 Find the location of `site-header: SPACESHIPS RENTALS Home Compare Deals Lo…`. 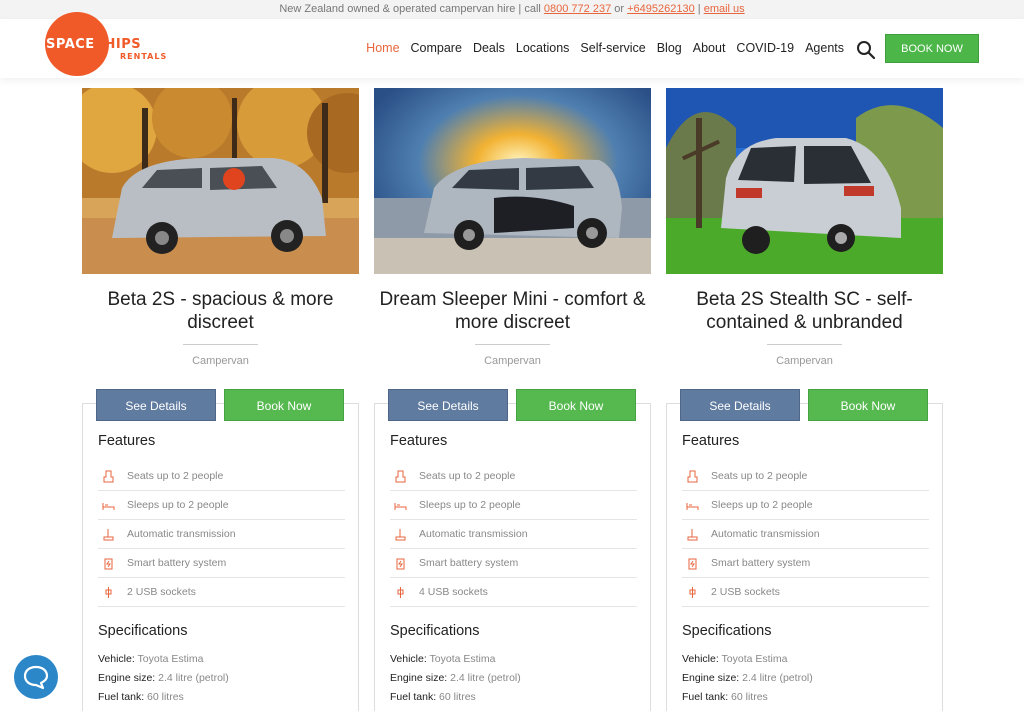

site-header: SPACESHIPS RENTALS Home Compare Deals Lo… is located at coordinates (512, 45).